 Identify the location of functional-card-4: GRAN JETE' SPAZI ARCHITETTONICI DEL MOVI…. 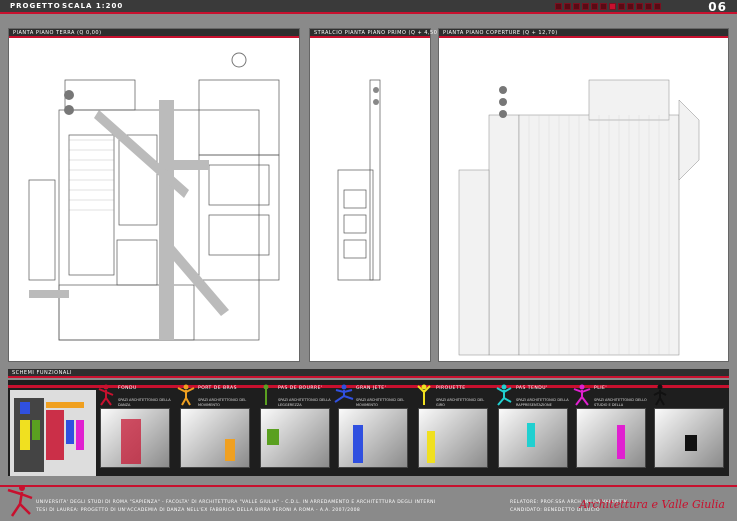
(373, 430).